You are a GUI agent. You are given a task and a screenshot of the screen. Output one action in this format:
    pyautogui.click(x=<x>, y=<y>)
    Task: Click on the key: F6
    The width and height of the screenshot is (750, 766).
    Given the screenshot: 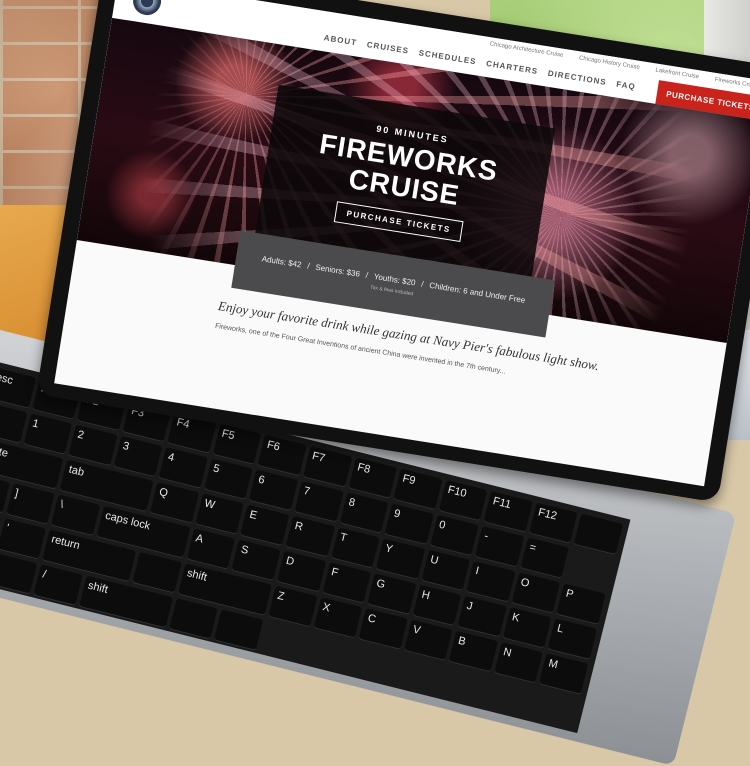 What is the action you would take?
    pyautogui.click(x=282, y=455)
    